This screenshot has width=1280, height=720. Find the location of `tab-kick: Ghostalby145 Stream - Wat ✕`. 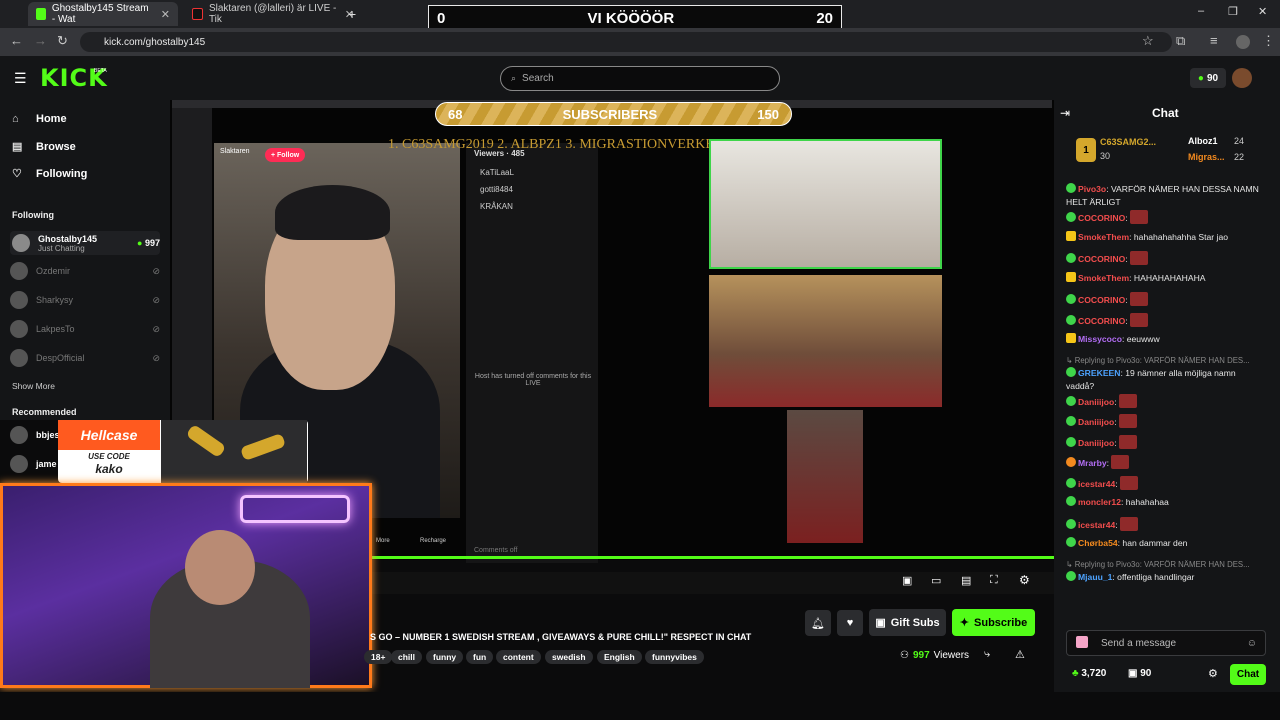

tab-kick: Ghostalby145 Stream - Wat ✕ is located at coordinates (103, 14).